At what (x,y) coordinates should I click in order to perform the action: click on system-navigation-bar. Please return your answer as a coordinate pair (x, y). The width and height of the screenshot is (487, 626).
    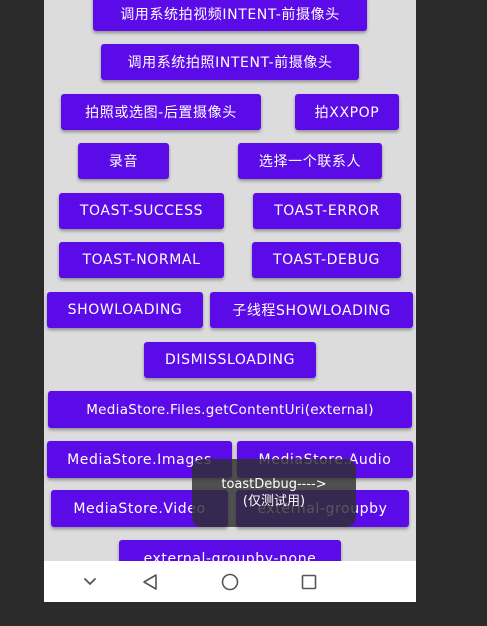
    Looking at the image, I should click on (230, 581).